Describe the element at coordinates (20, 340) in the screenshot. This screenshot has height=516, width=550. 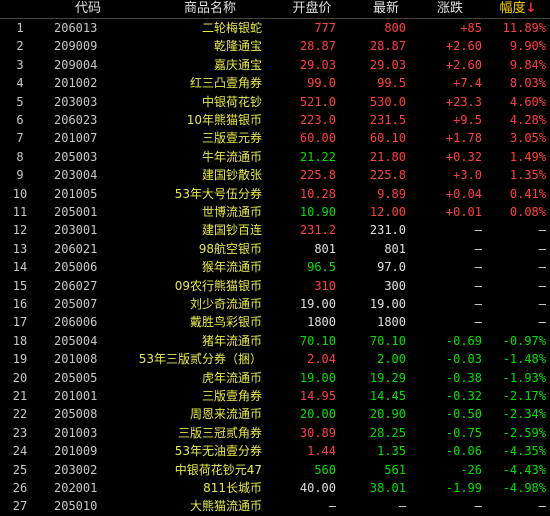
I see `row-index: 18` at that location.